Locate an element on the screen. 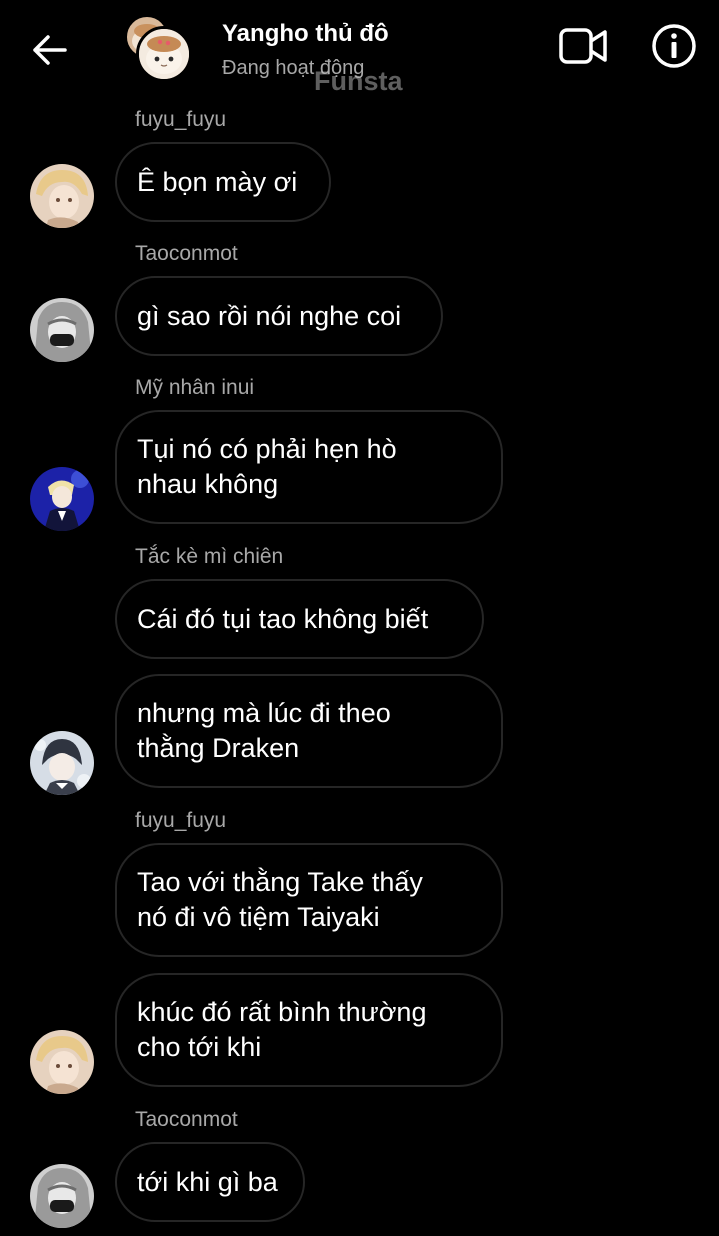 Image resolution: width=719 pixels, height=1236 pixels. message-text: Ê bọn mày ơi is located at coordinates (217, 181).